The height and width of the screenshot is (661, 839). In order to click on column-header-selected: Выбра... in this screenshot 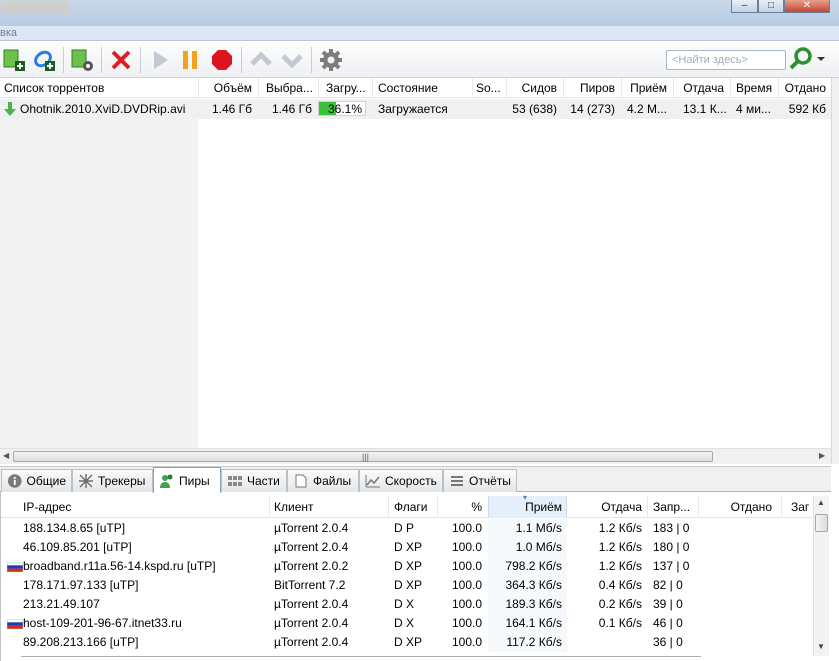, I will do `click(291, 88)`.